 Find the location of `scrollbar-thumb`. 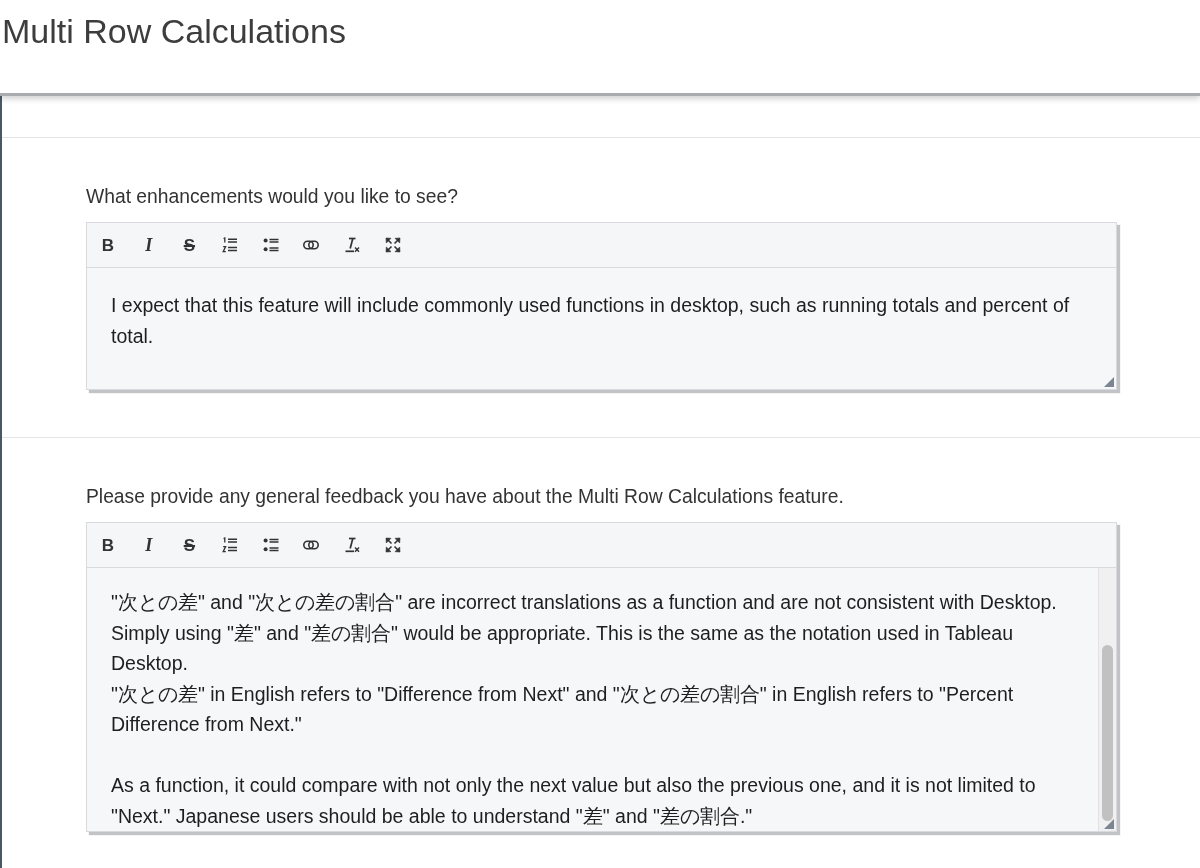

scrollbar-thumb is located at coordinates (1107, 733).